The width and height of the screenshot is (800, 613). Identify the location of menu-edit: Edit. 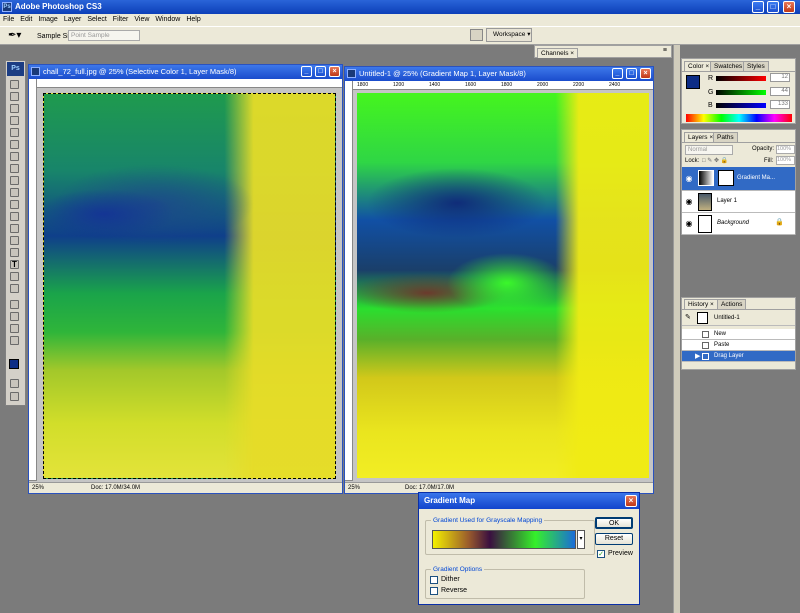
(26, 20).